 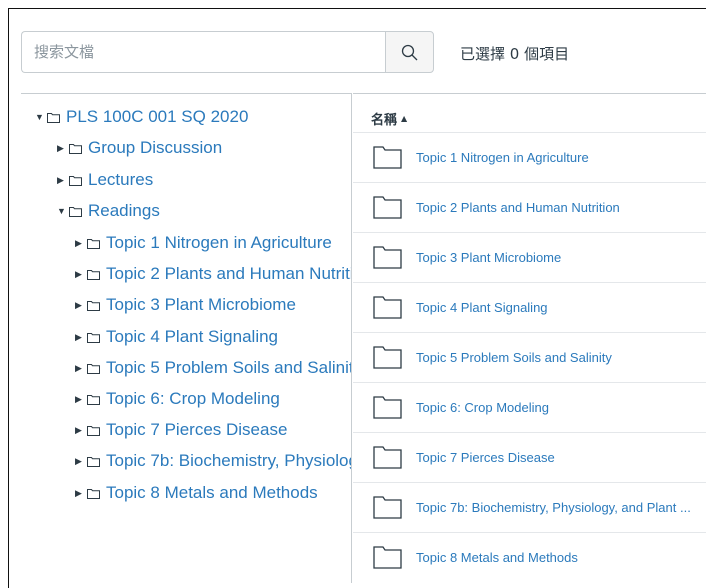 I want to click on file-row: Topic 4 Plant Signaling, so click(x=529, y=307).